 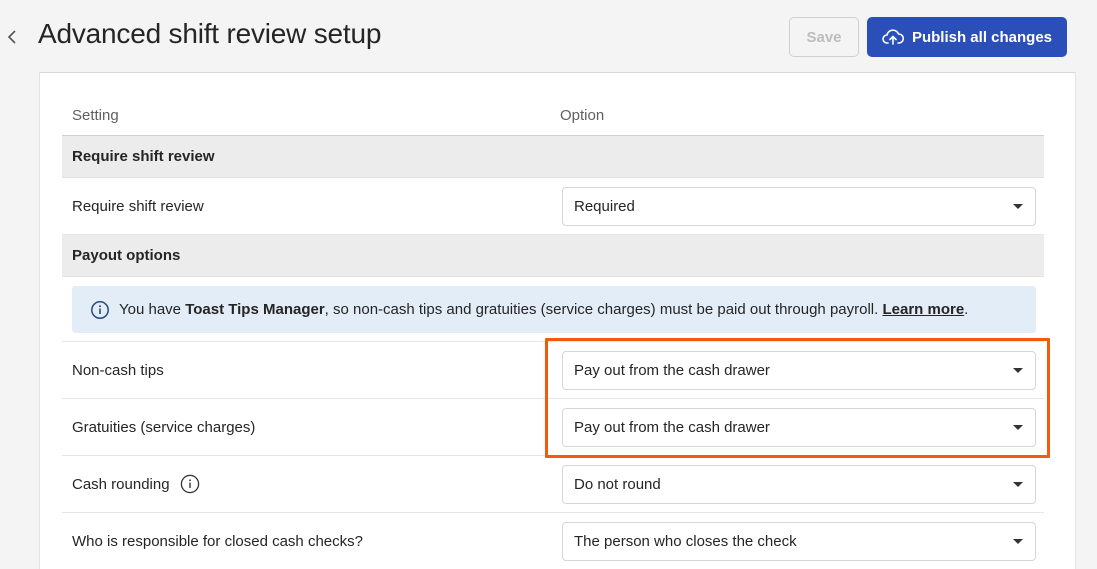 What do you see at coordinates (553, 104) in the screenshot?
I see `table-header: Setting Option` at bounding box center [553, 104].